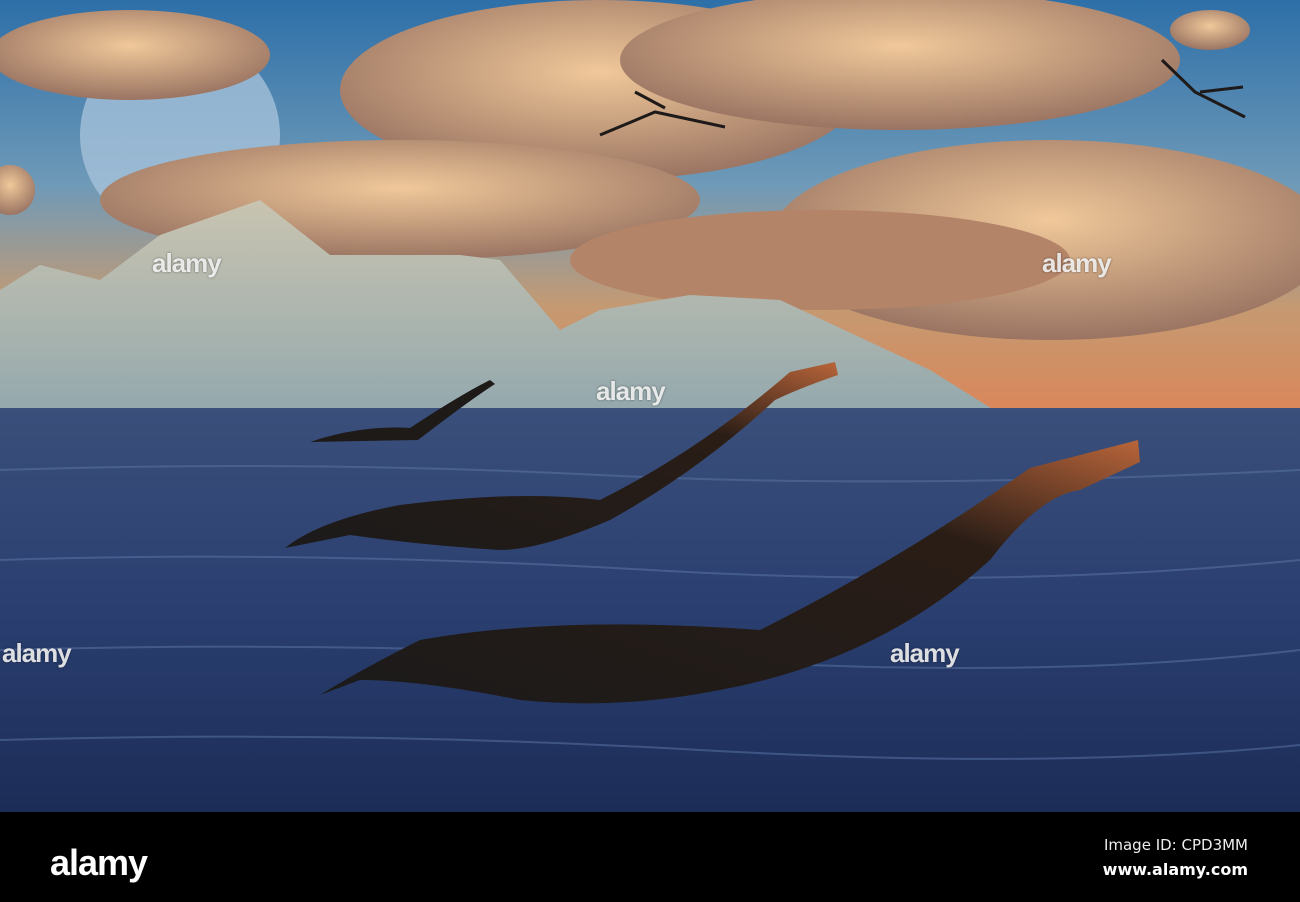  Describe the element at coordinates (99, 862) in the screenshot. I see `alamy-logo: alamy` at that location.